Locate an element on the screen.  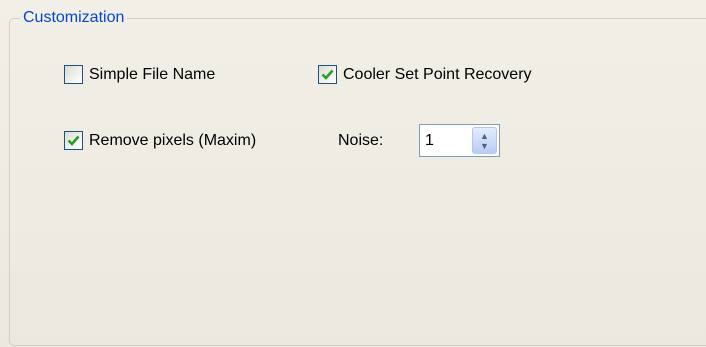
chevron-down-icon: ▼ is located at coordinates (484, 146).